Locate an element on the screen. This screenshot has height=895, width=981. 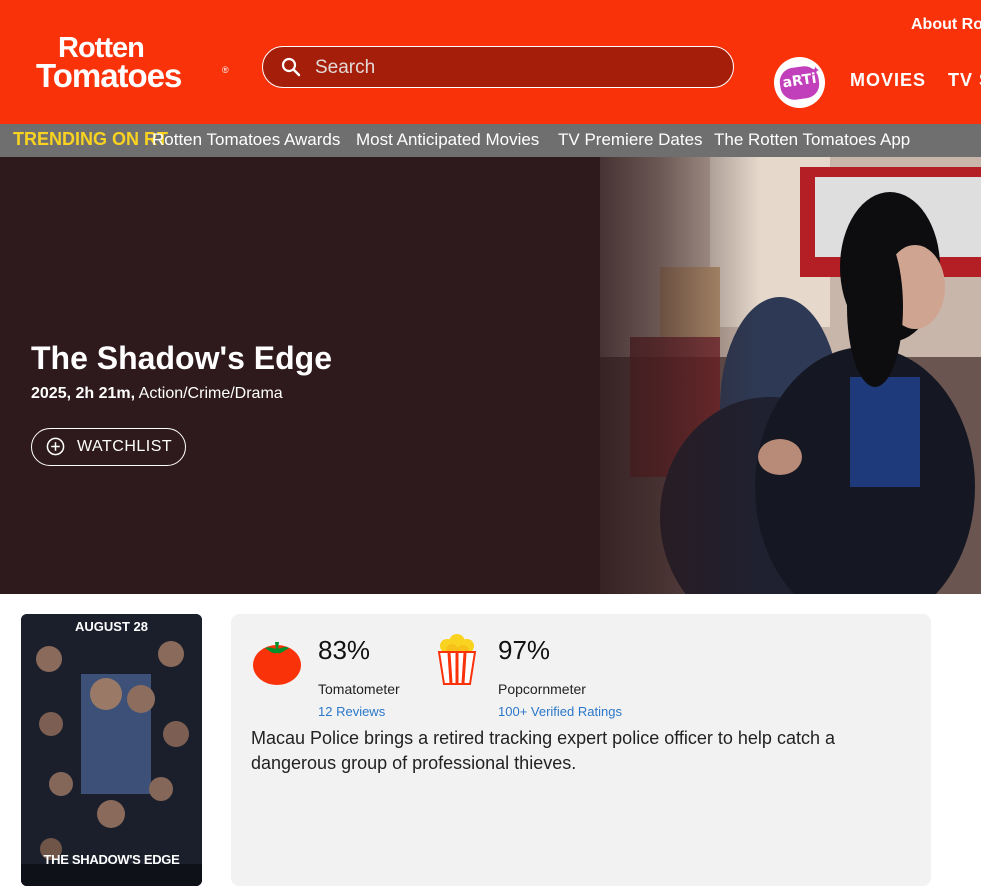
movie-poster: AUGUST 28 THE SHADOW'S EDGE is located at coordinates (111, 750).